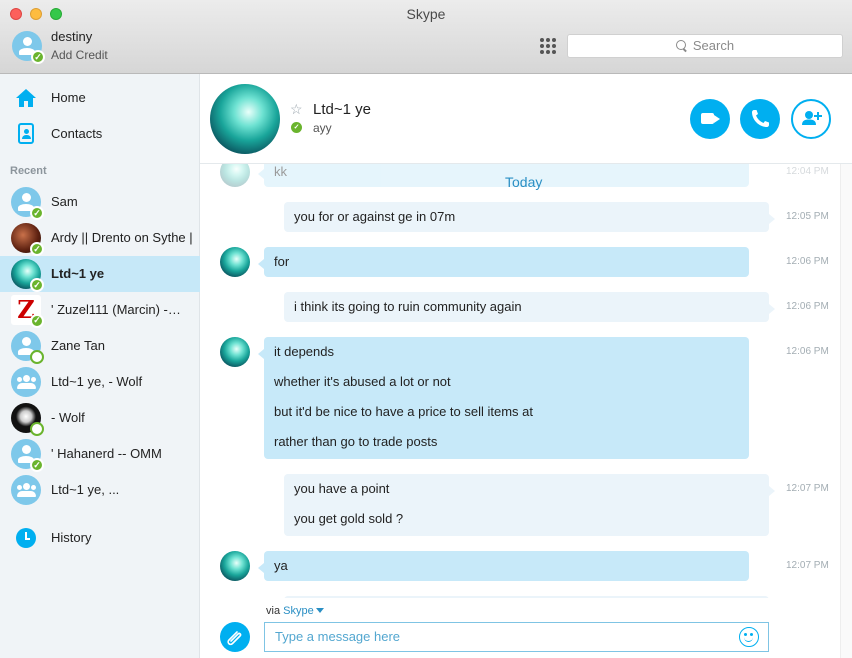  Describe the element at coordinates (100, 238) in the screenshot. I see `recent-contact-ardy: ✓ Ardy || Drento on Sythe ||` at that location.